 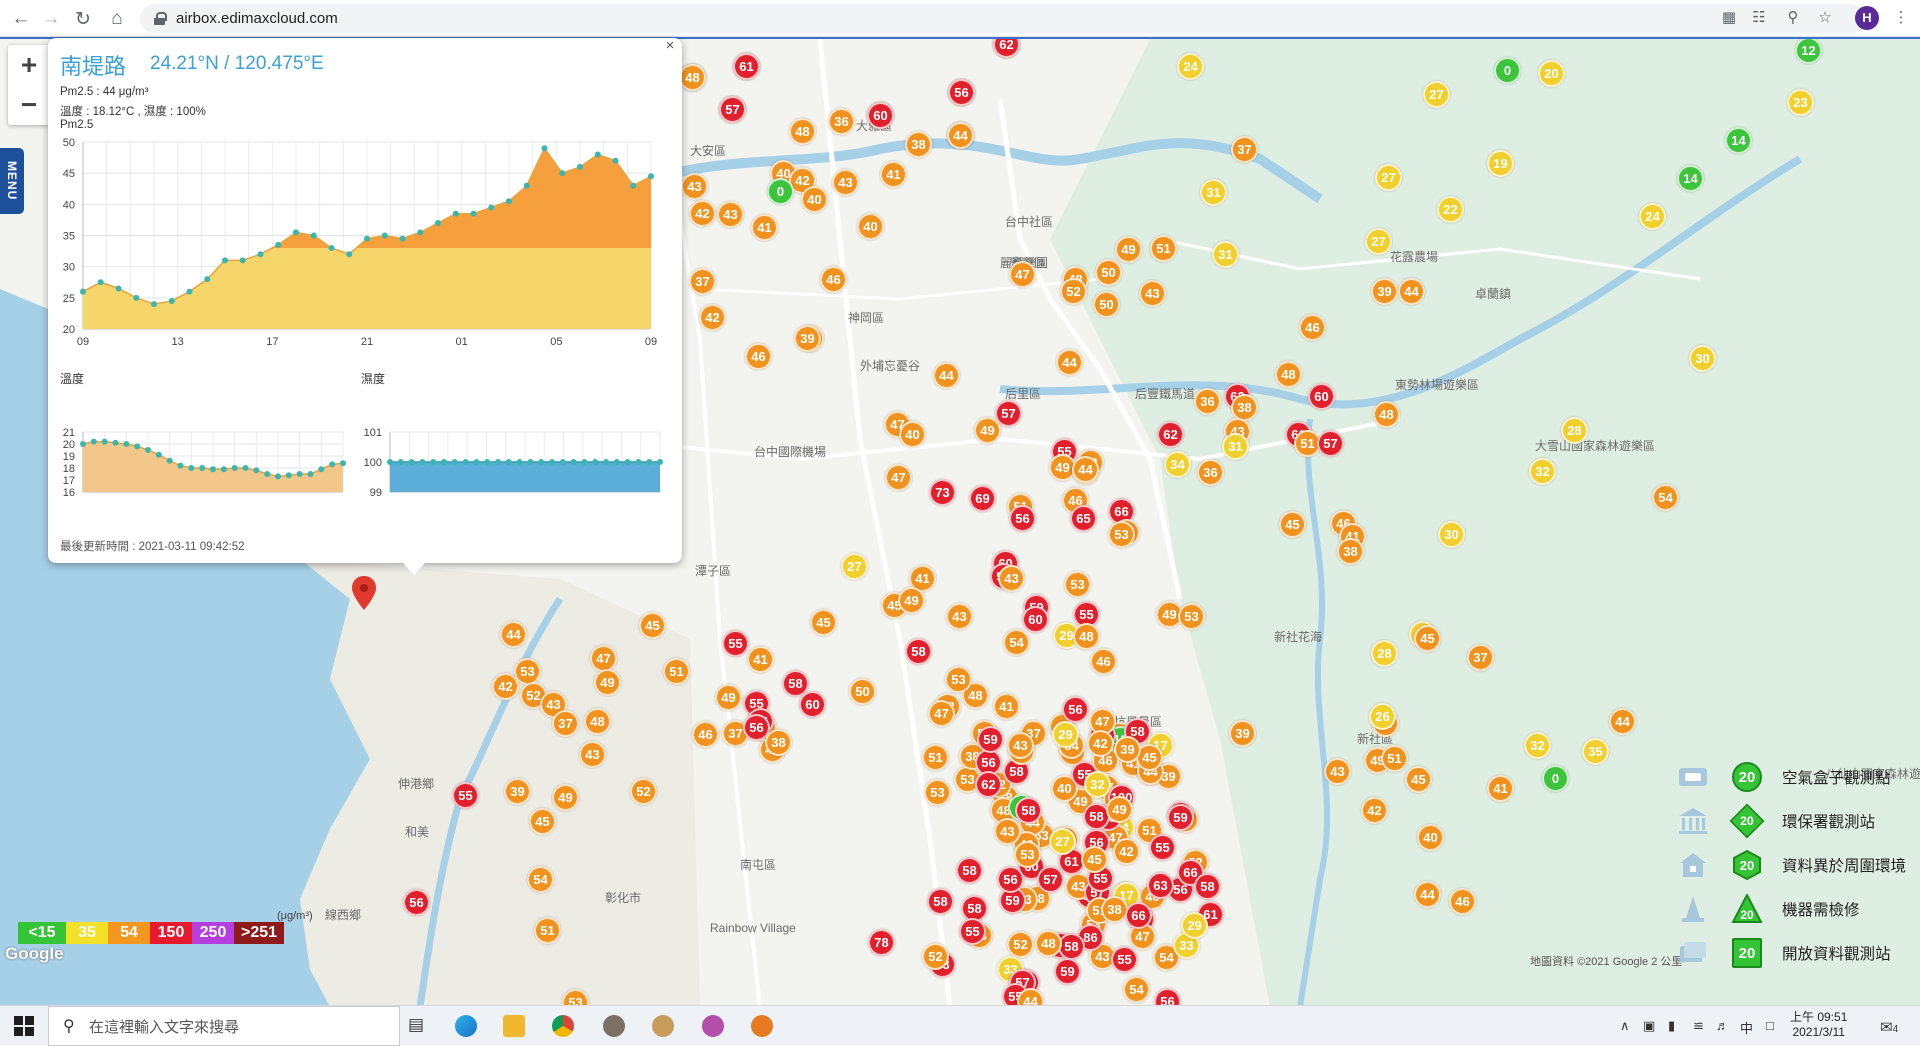 I want to click on station-marker: 78, so click(x=881, y=942).